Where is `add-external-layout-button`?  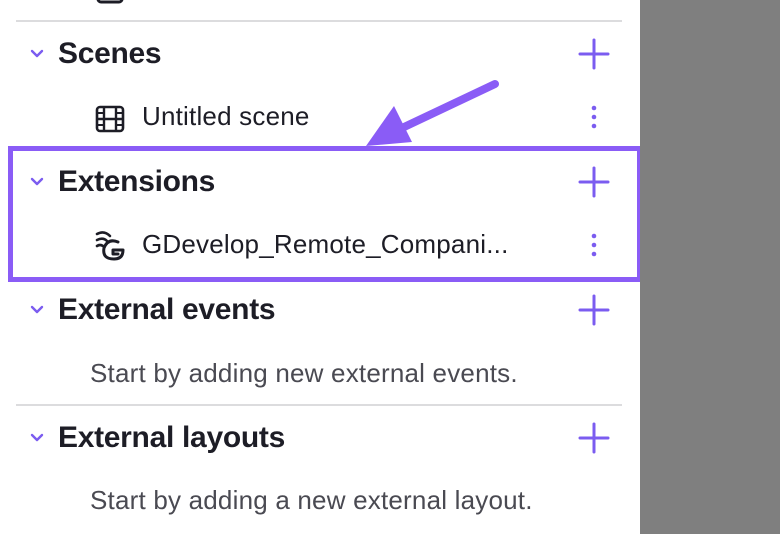 add-external-layout-button is located at coordinates (594, 438).